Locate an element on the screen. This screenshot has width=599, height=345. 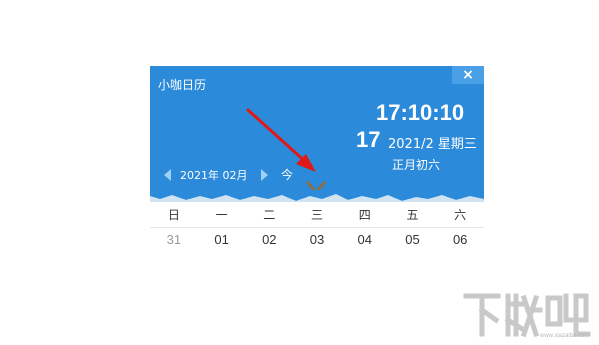
day-cell: 06 is located at coordinates (460, 238).